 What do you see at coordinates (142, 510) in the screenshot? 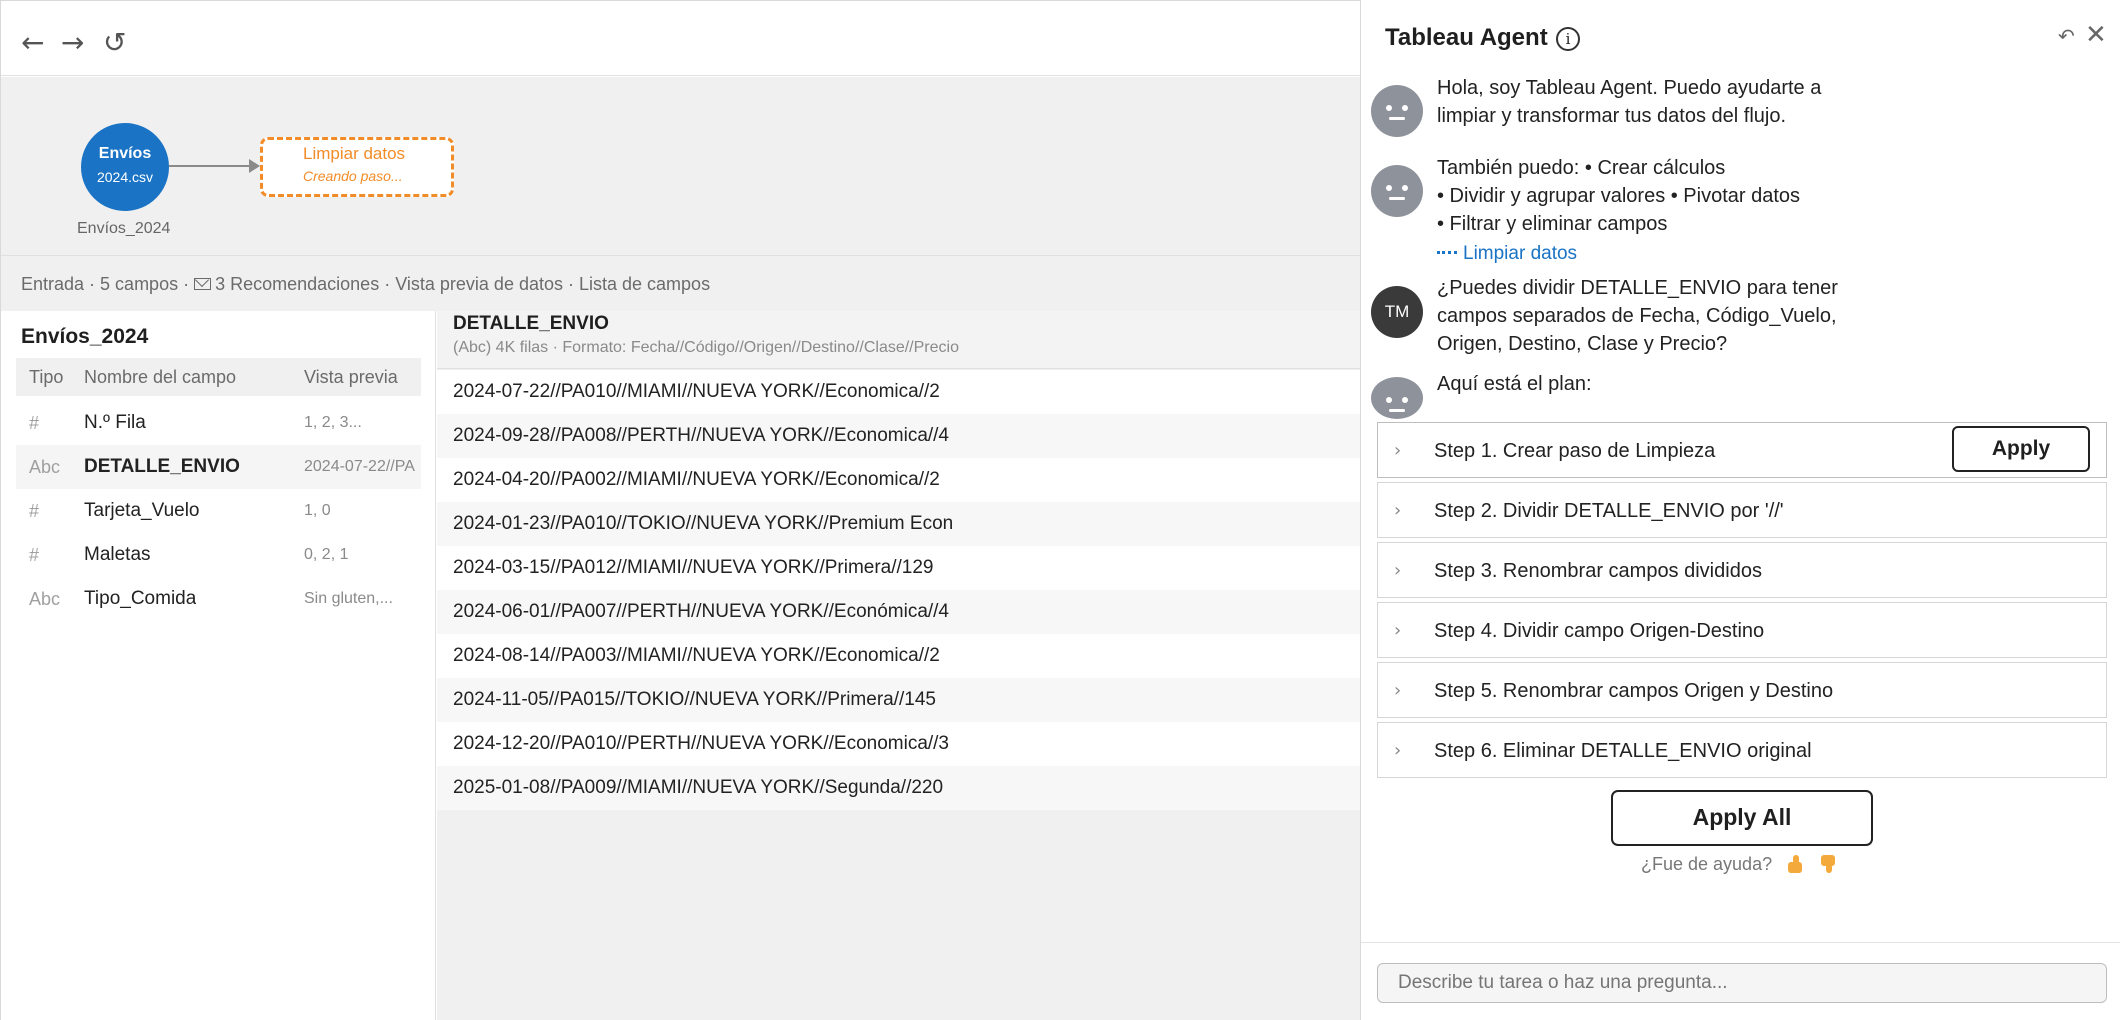
I see `field-name: Tarjeta_Vuelo` at bounding box center [142, 510].